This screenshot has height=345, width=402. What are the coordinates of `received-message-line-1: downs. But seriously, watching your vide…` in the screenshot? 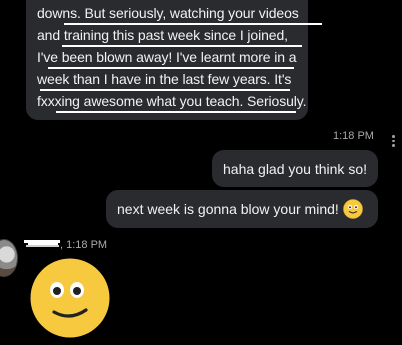 It's located at (168, 13).